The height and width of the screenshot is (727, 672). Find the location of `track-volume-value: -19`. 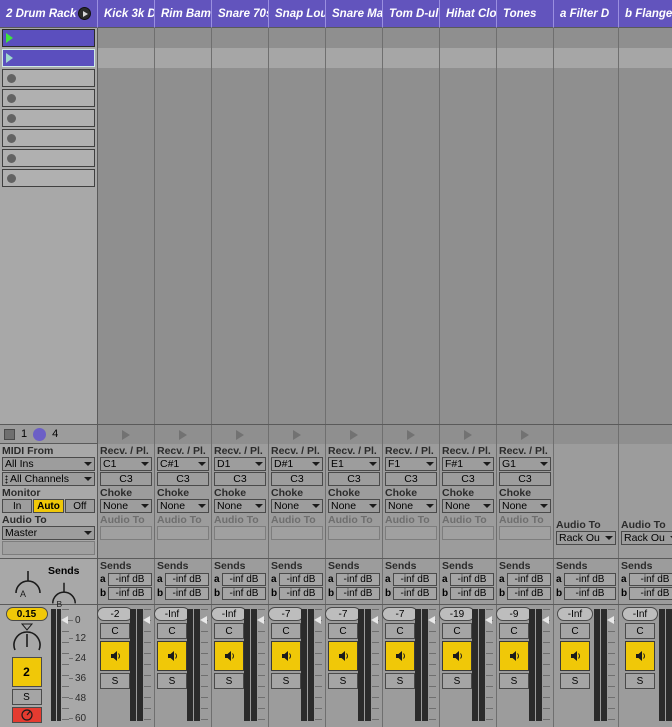

track-volume-value: -19 is located at coordinates (457, 614).